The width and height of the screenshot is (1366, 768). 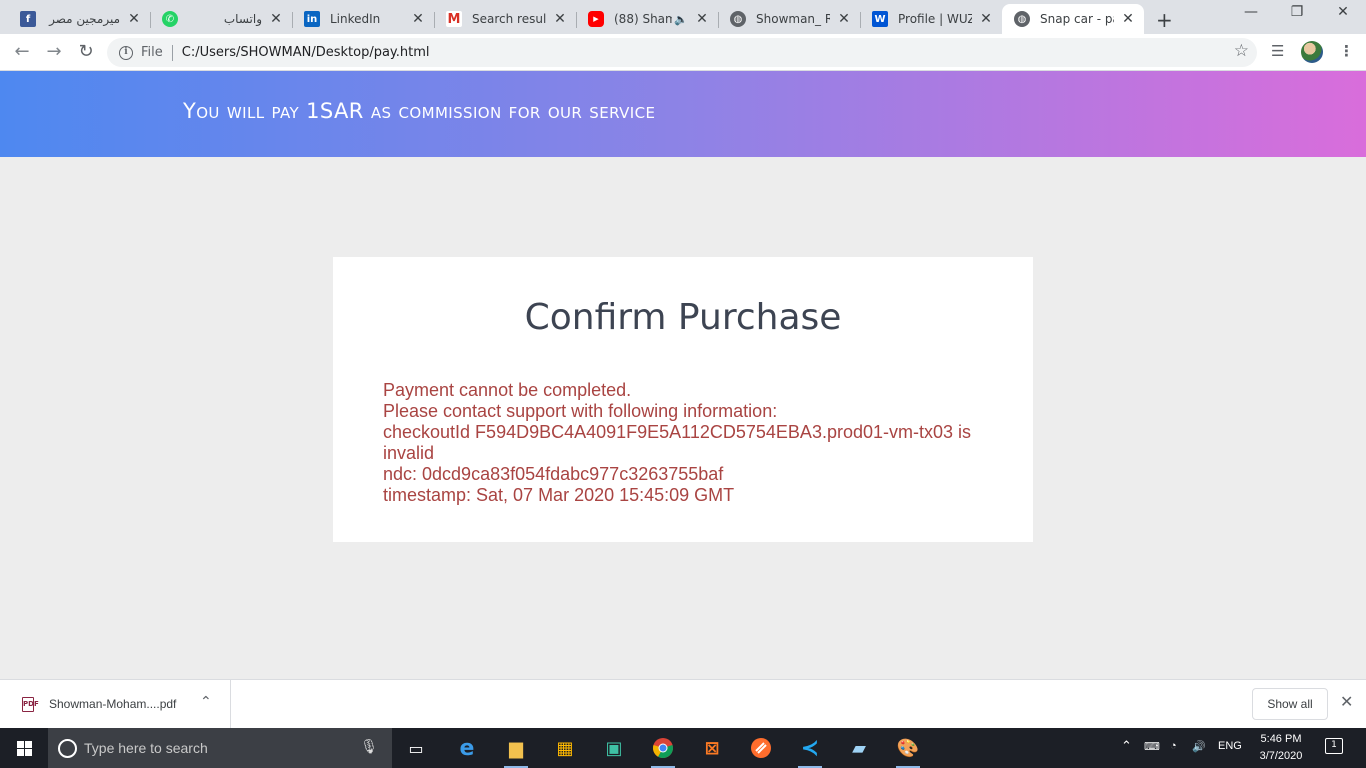 What do you see at coordinates (761, 748) in the screenshot?
I see `sublime-icon` at bounding box center [761, 748].